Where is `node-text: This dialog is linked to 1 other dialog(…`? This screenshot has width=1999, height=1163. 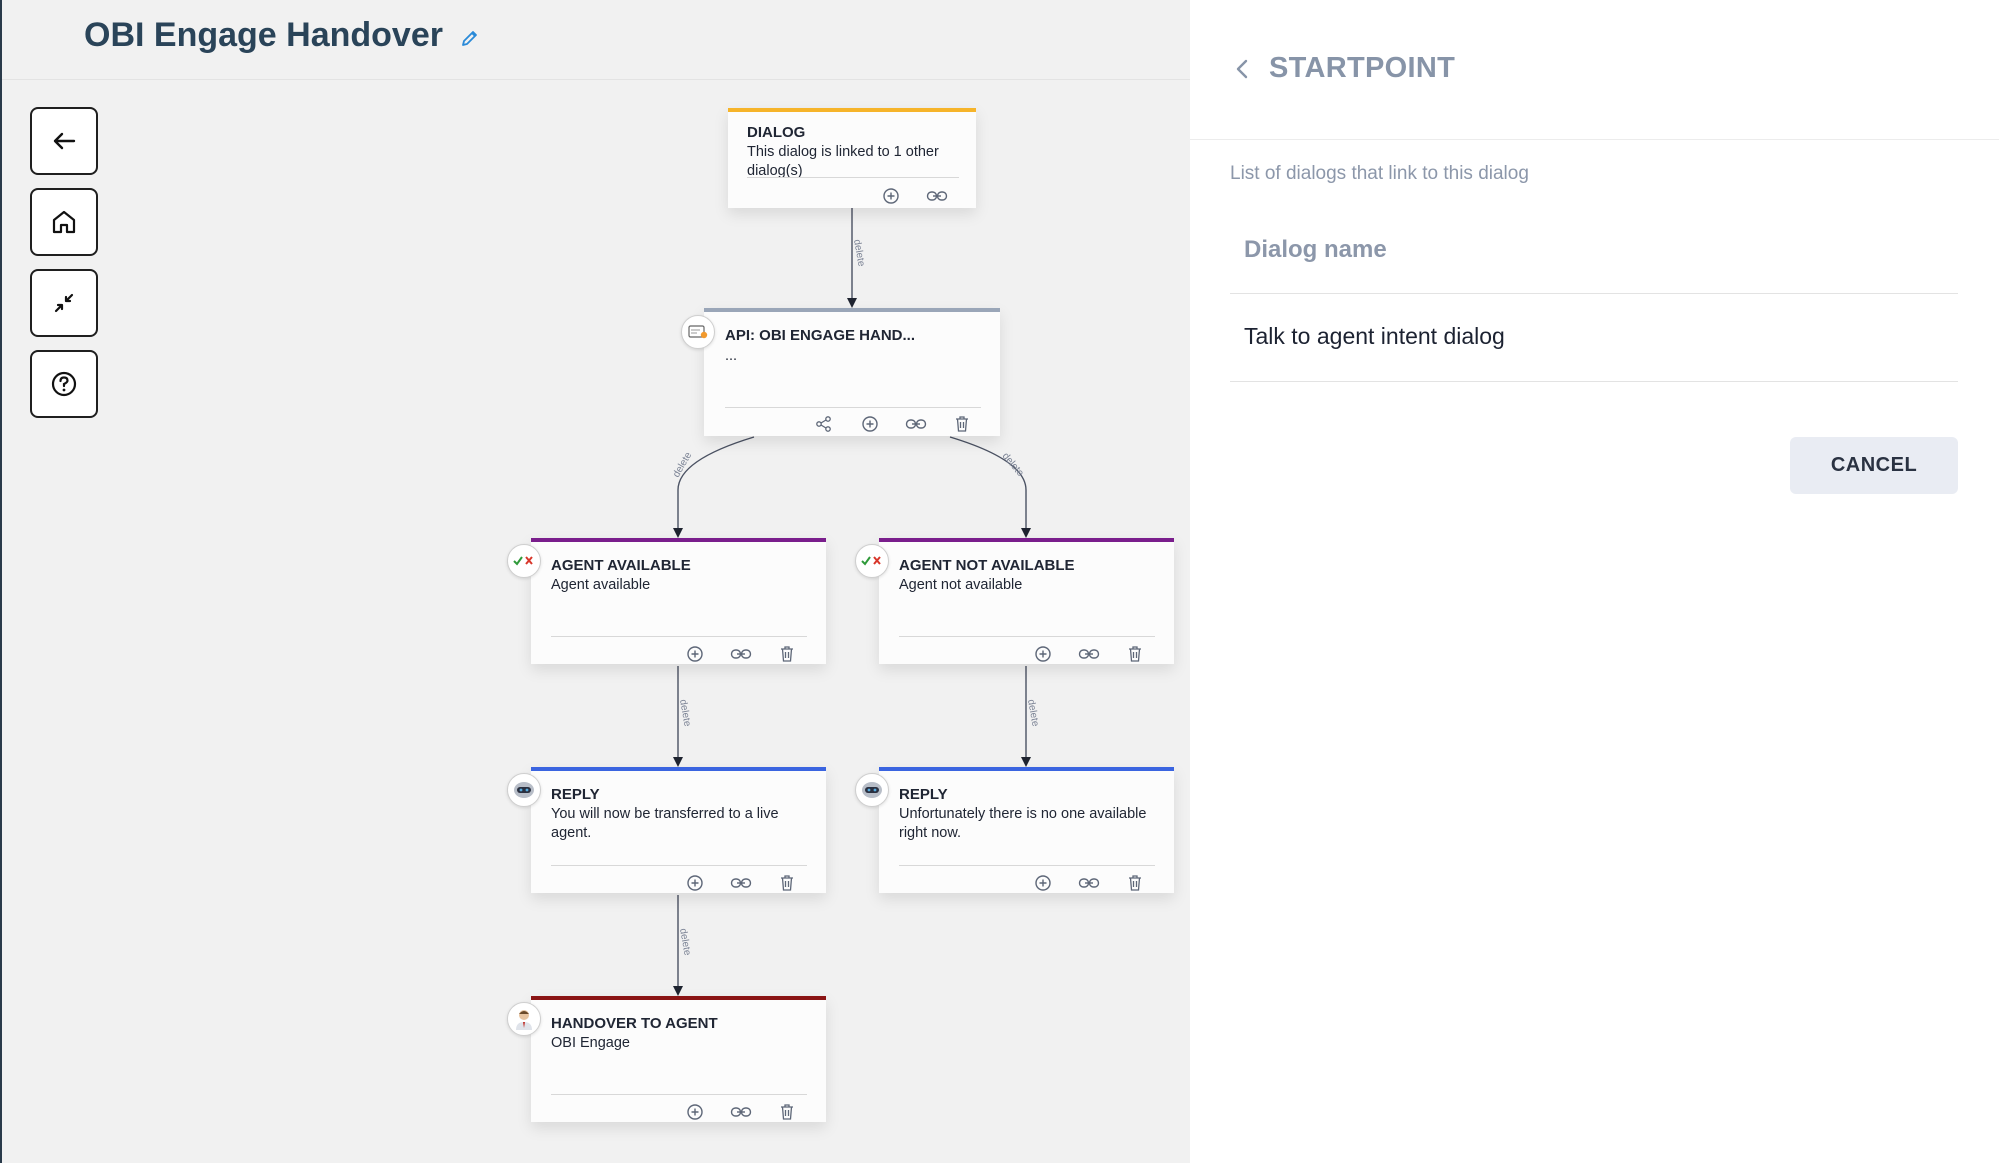 node-text: This dialog is linked to 1 other dialog(… is located at coordinates (843, 161).